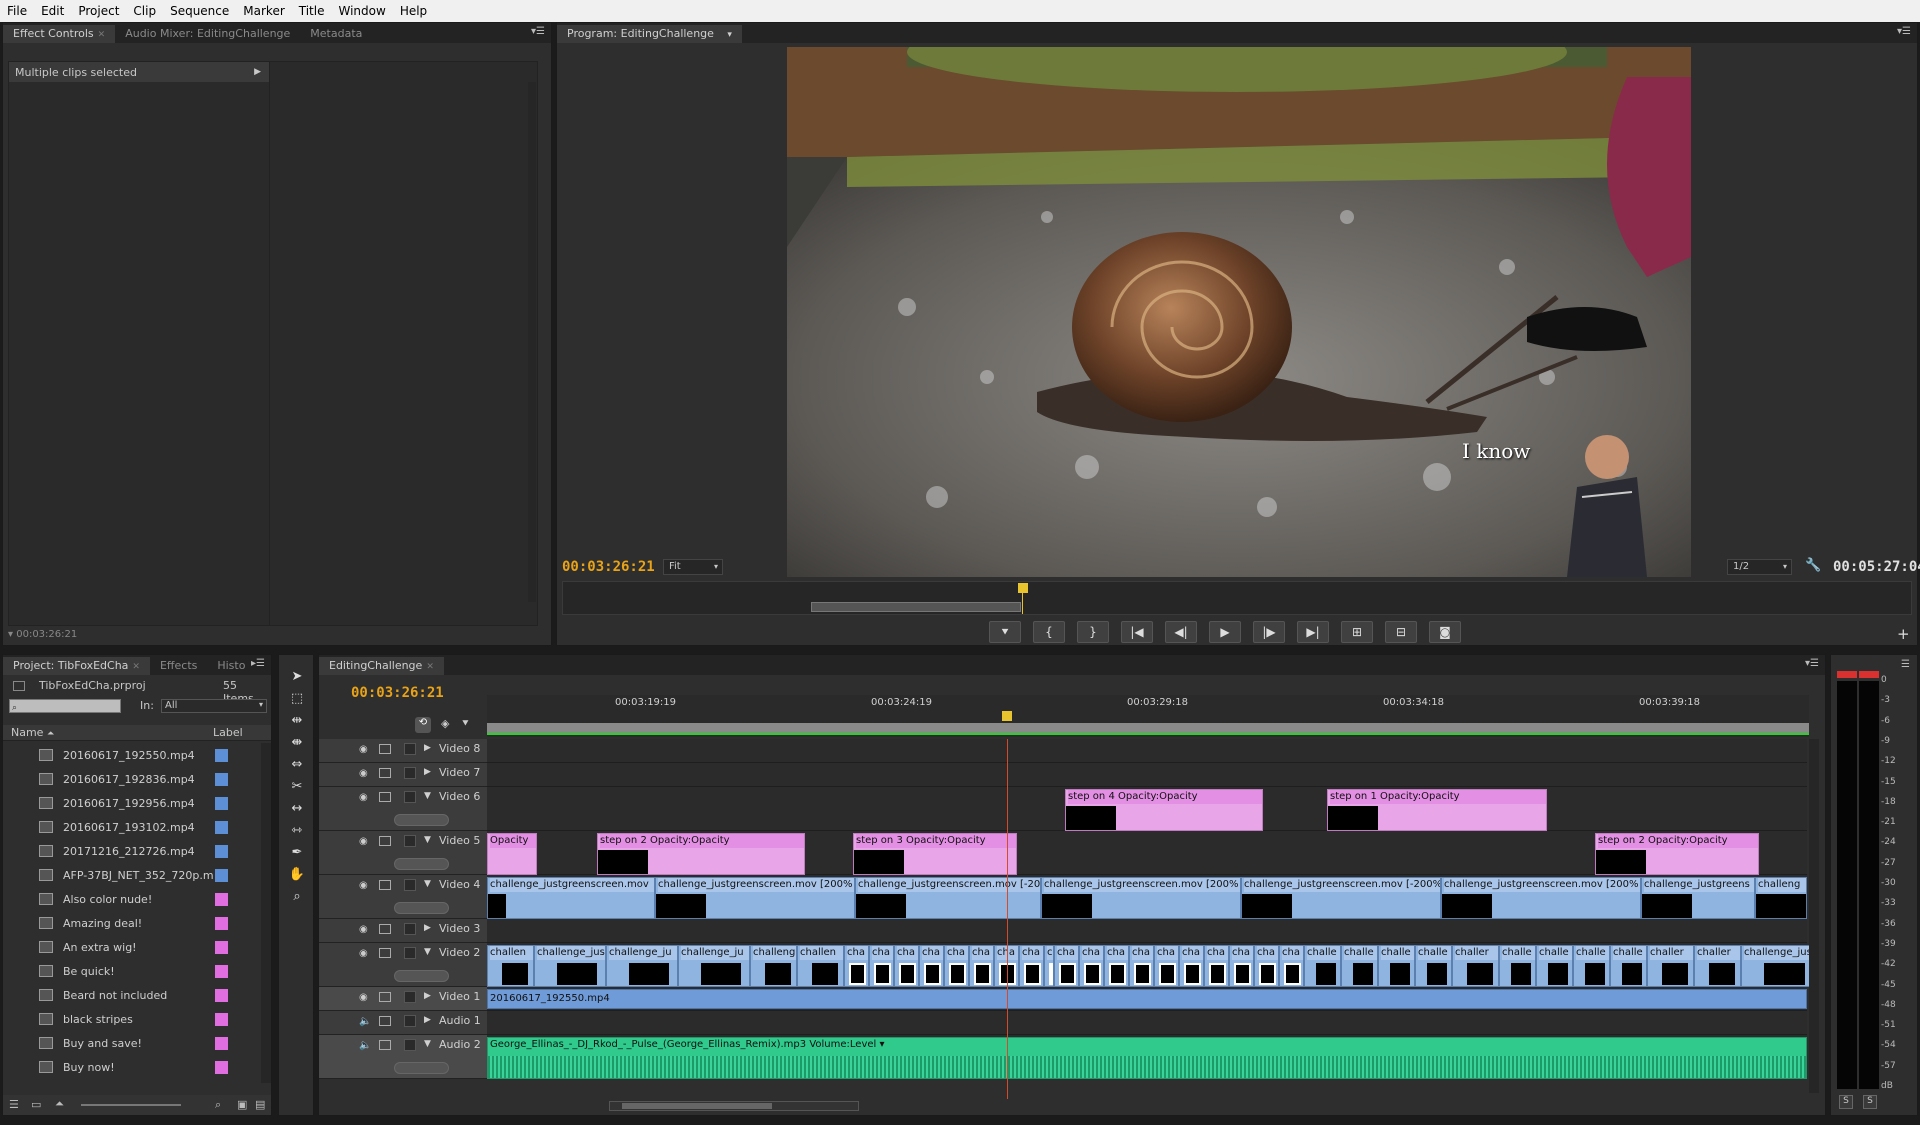 Image resolution: width=1920 pixels, height=1125 pixels. What do you see at coordinates (297, 788) in the screenshot?
I see `razor-tool-icon: ✂` at bounding box center [297, 788].